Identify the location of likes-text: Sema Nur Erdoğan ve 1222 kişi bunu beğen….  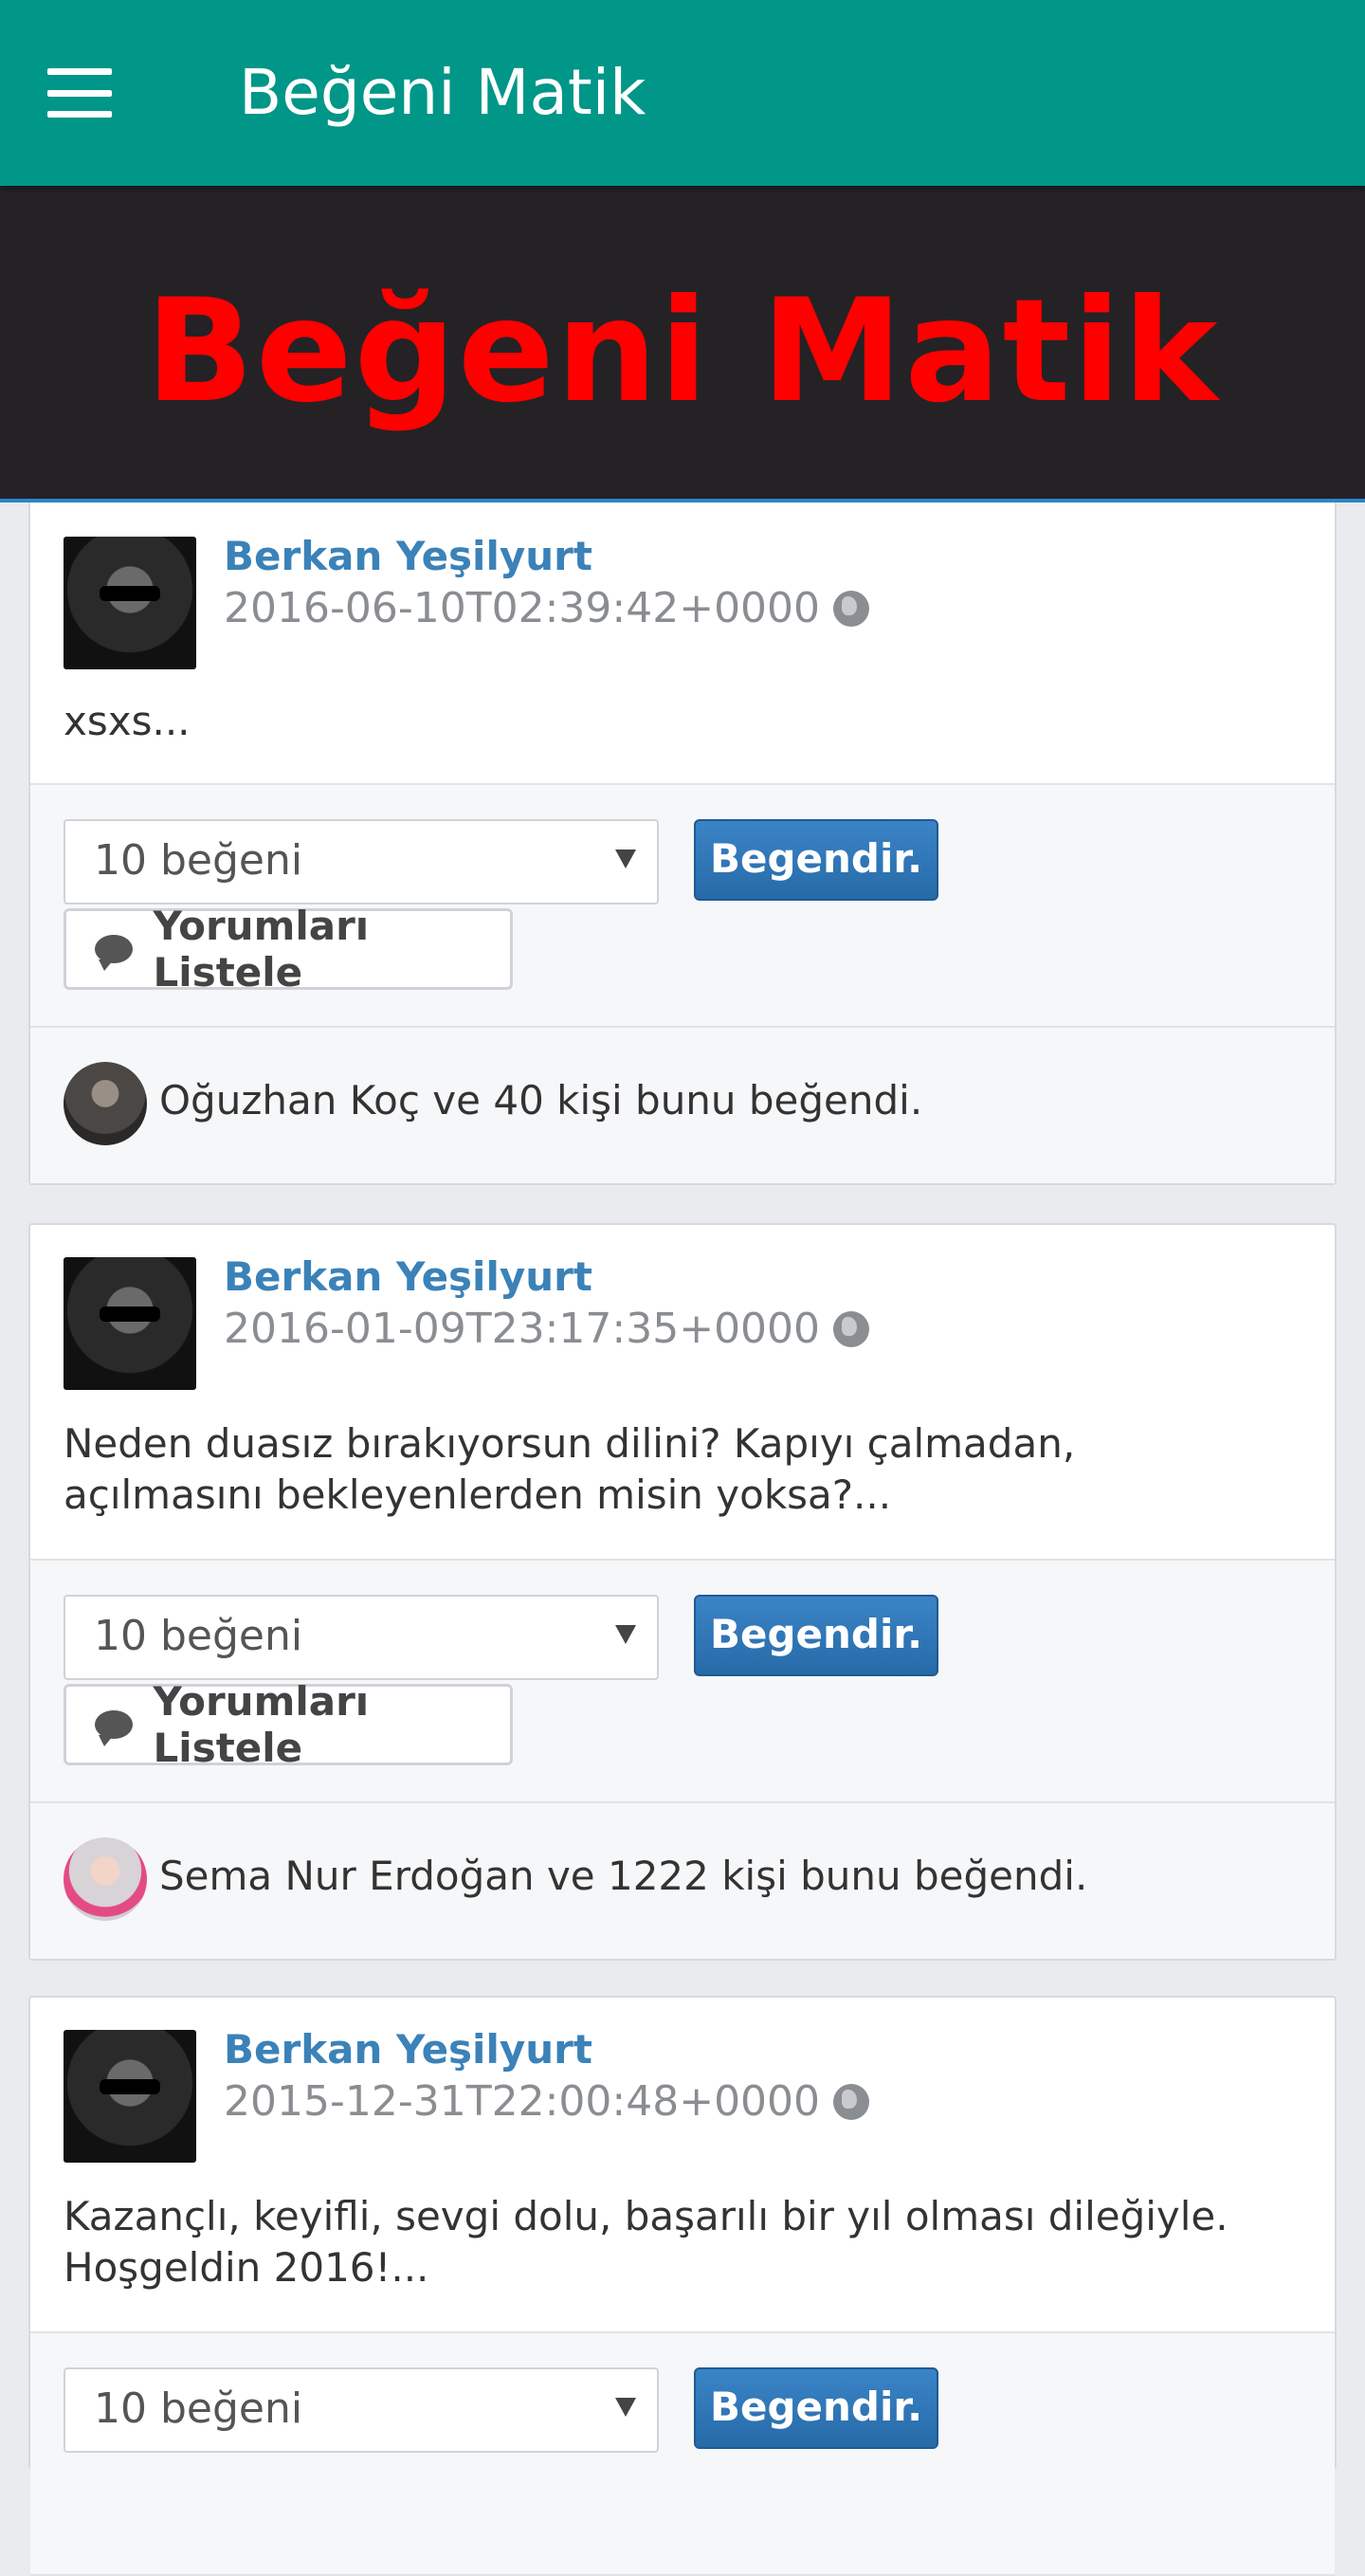
(623, 1876).